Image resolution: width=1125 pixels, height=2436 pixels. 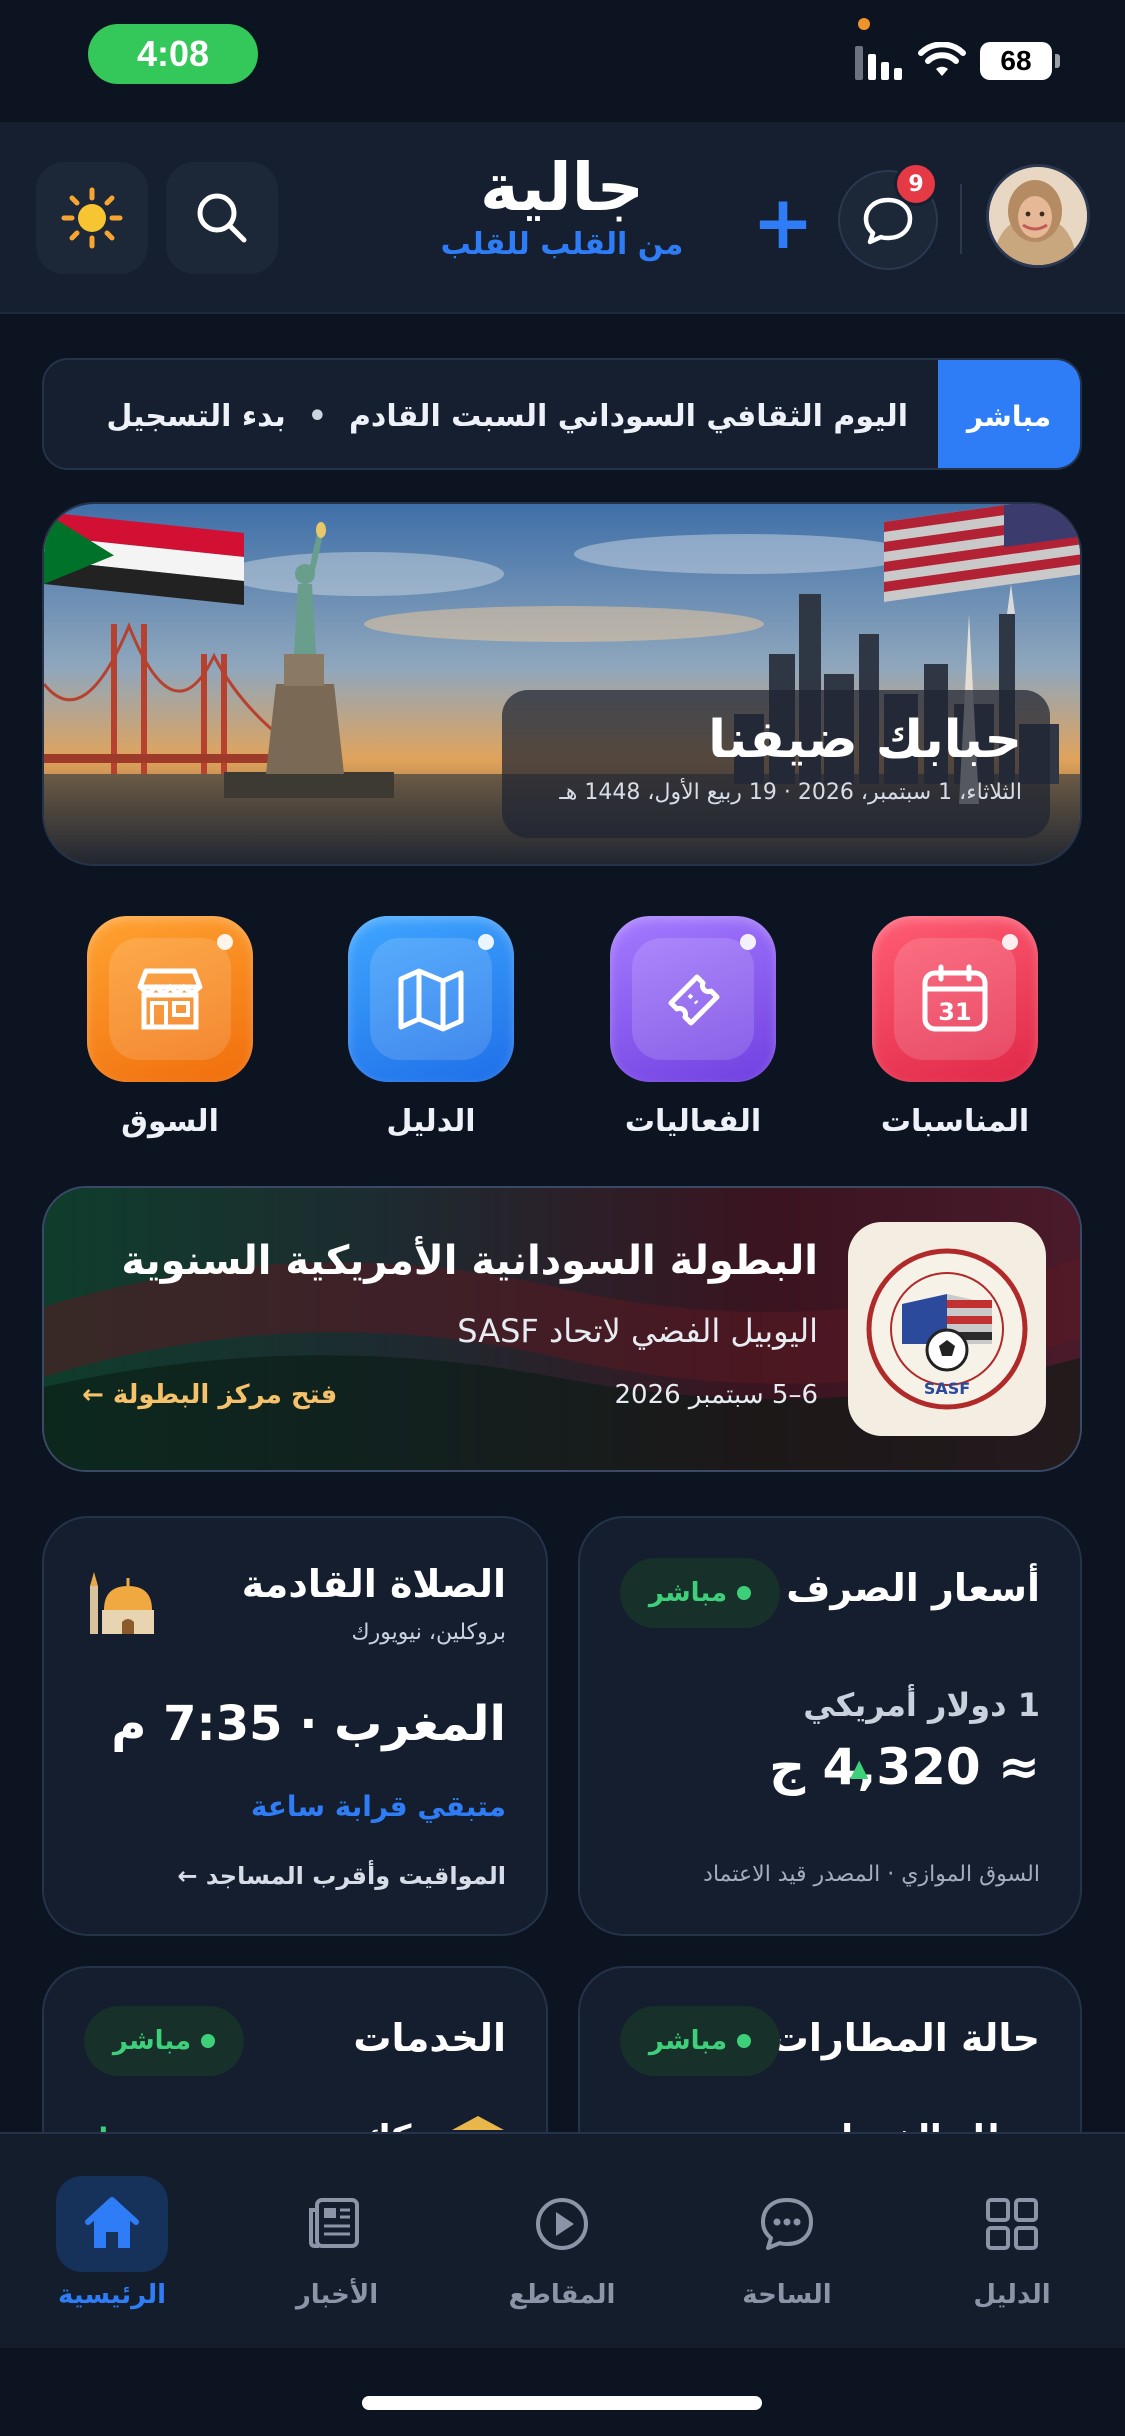 I want to click on prayer-times-link: المواقيت وأقرب المساجد ←, so click(x=341, y=1876).